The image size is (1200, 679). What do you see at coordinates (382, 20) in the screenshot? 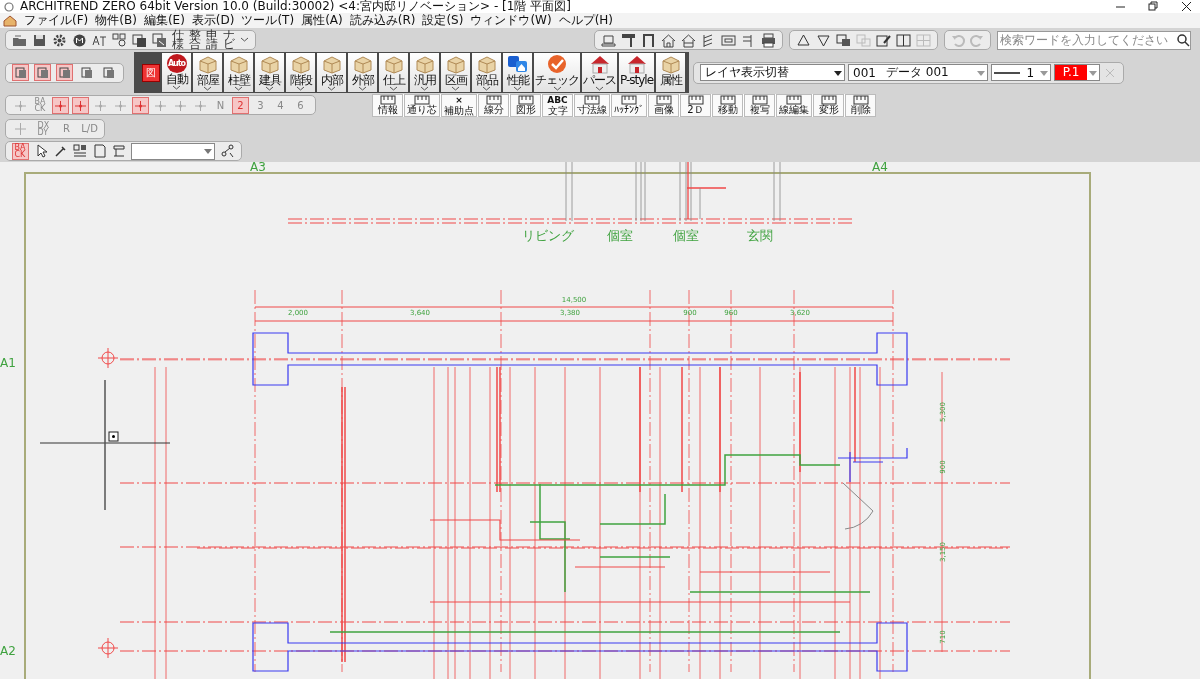
I see `menu-item: 読み込み(R)` at bounding box center [382, 20].